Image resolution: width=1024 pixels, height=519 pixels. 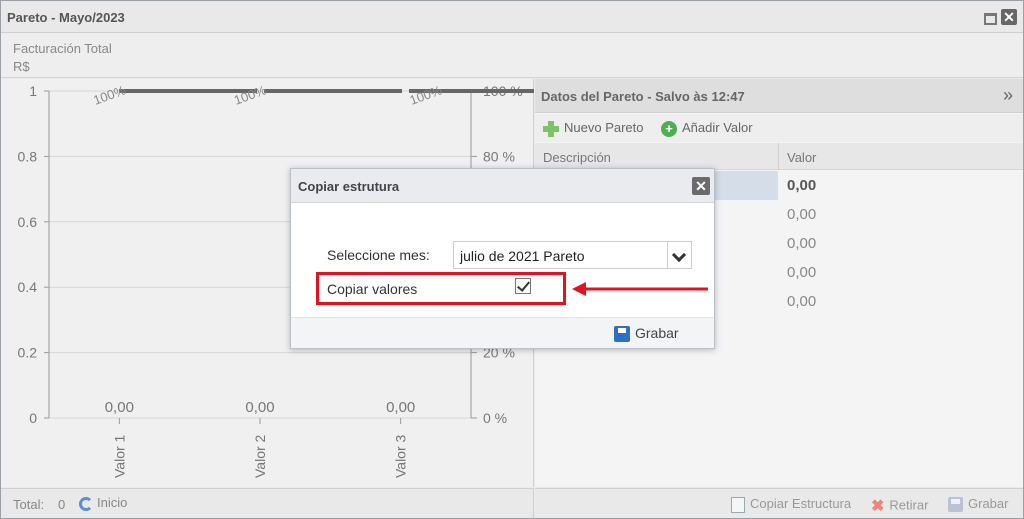 I want to click on window-title: Pareto - Mayo/2023, so click(x=66, y=17).